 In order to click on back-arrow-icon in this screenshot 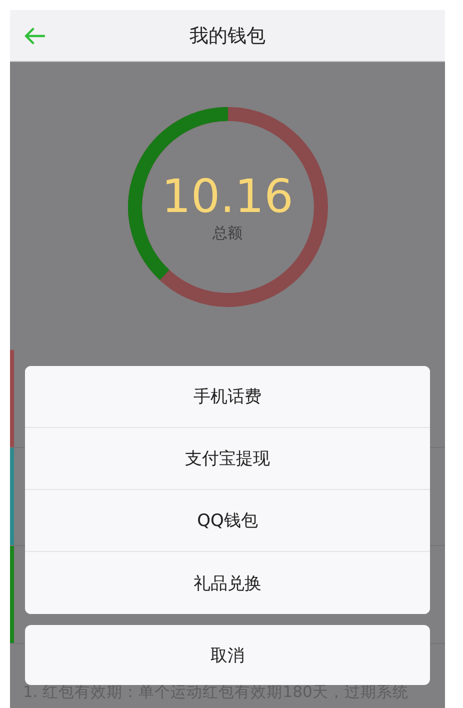, I will do `click(34, 36)`.